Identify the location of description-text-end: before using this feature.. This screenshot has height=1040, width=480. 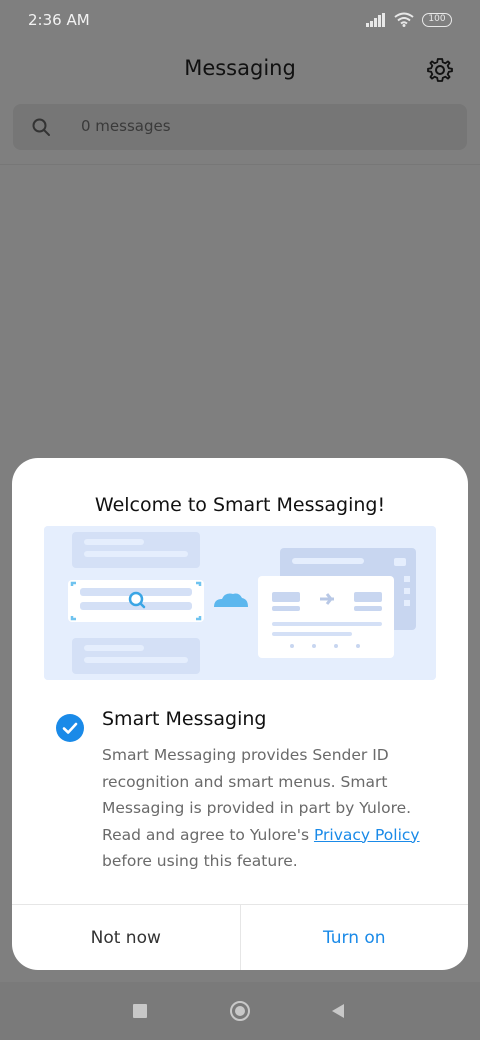
(200, 861).